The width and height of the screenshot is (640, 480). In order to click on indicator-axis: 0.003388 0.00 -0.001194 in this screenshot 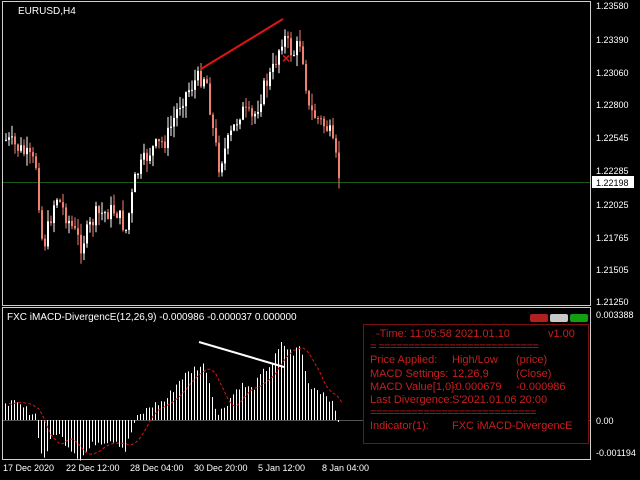, I will do `click(616, 384)`.